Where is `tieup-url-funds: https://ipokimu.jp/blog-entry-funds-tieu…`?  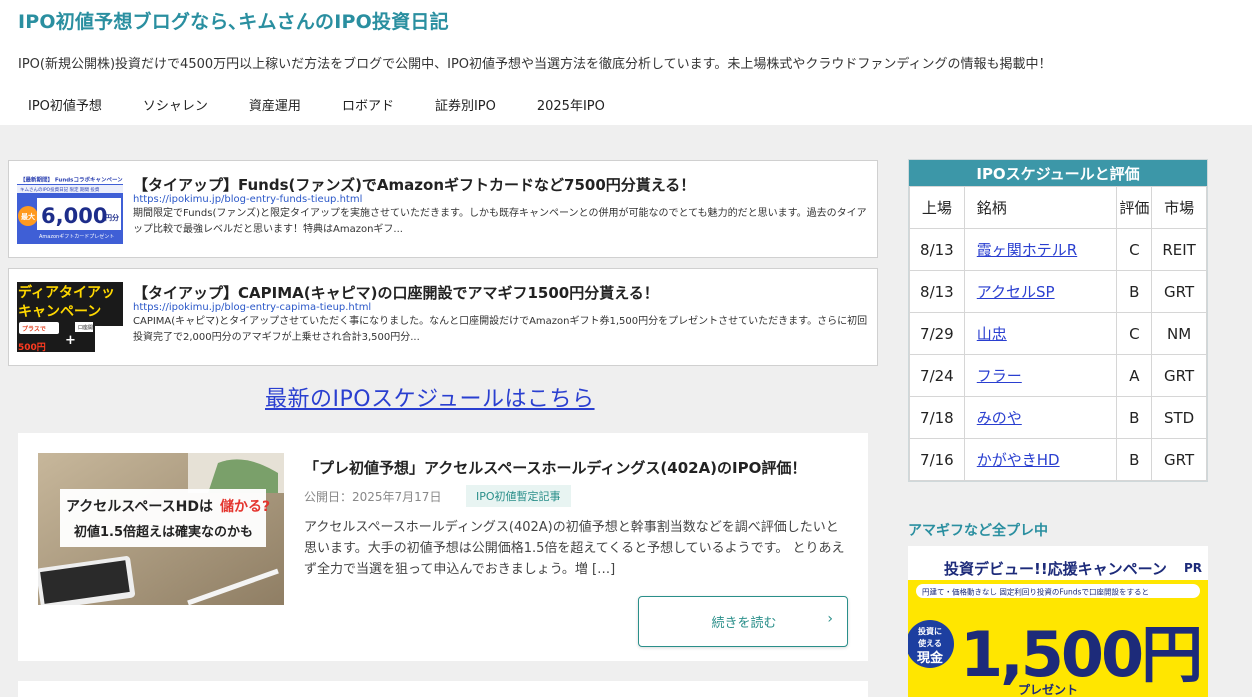
tieup-url-funds: https://ipokimu.jp/blog-entry-funds-tieu… is located at coordinates (247, 199).